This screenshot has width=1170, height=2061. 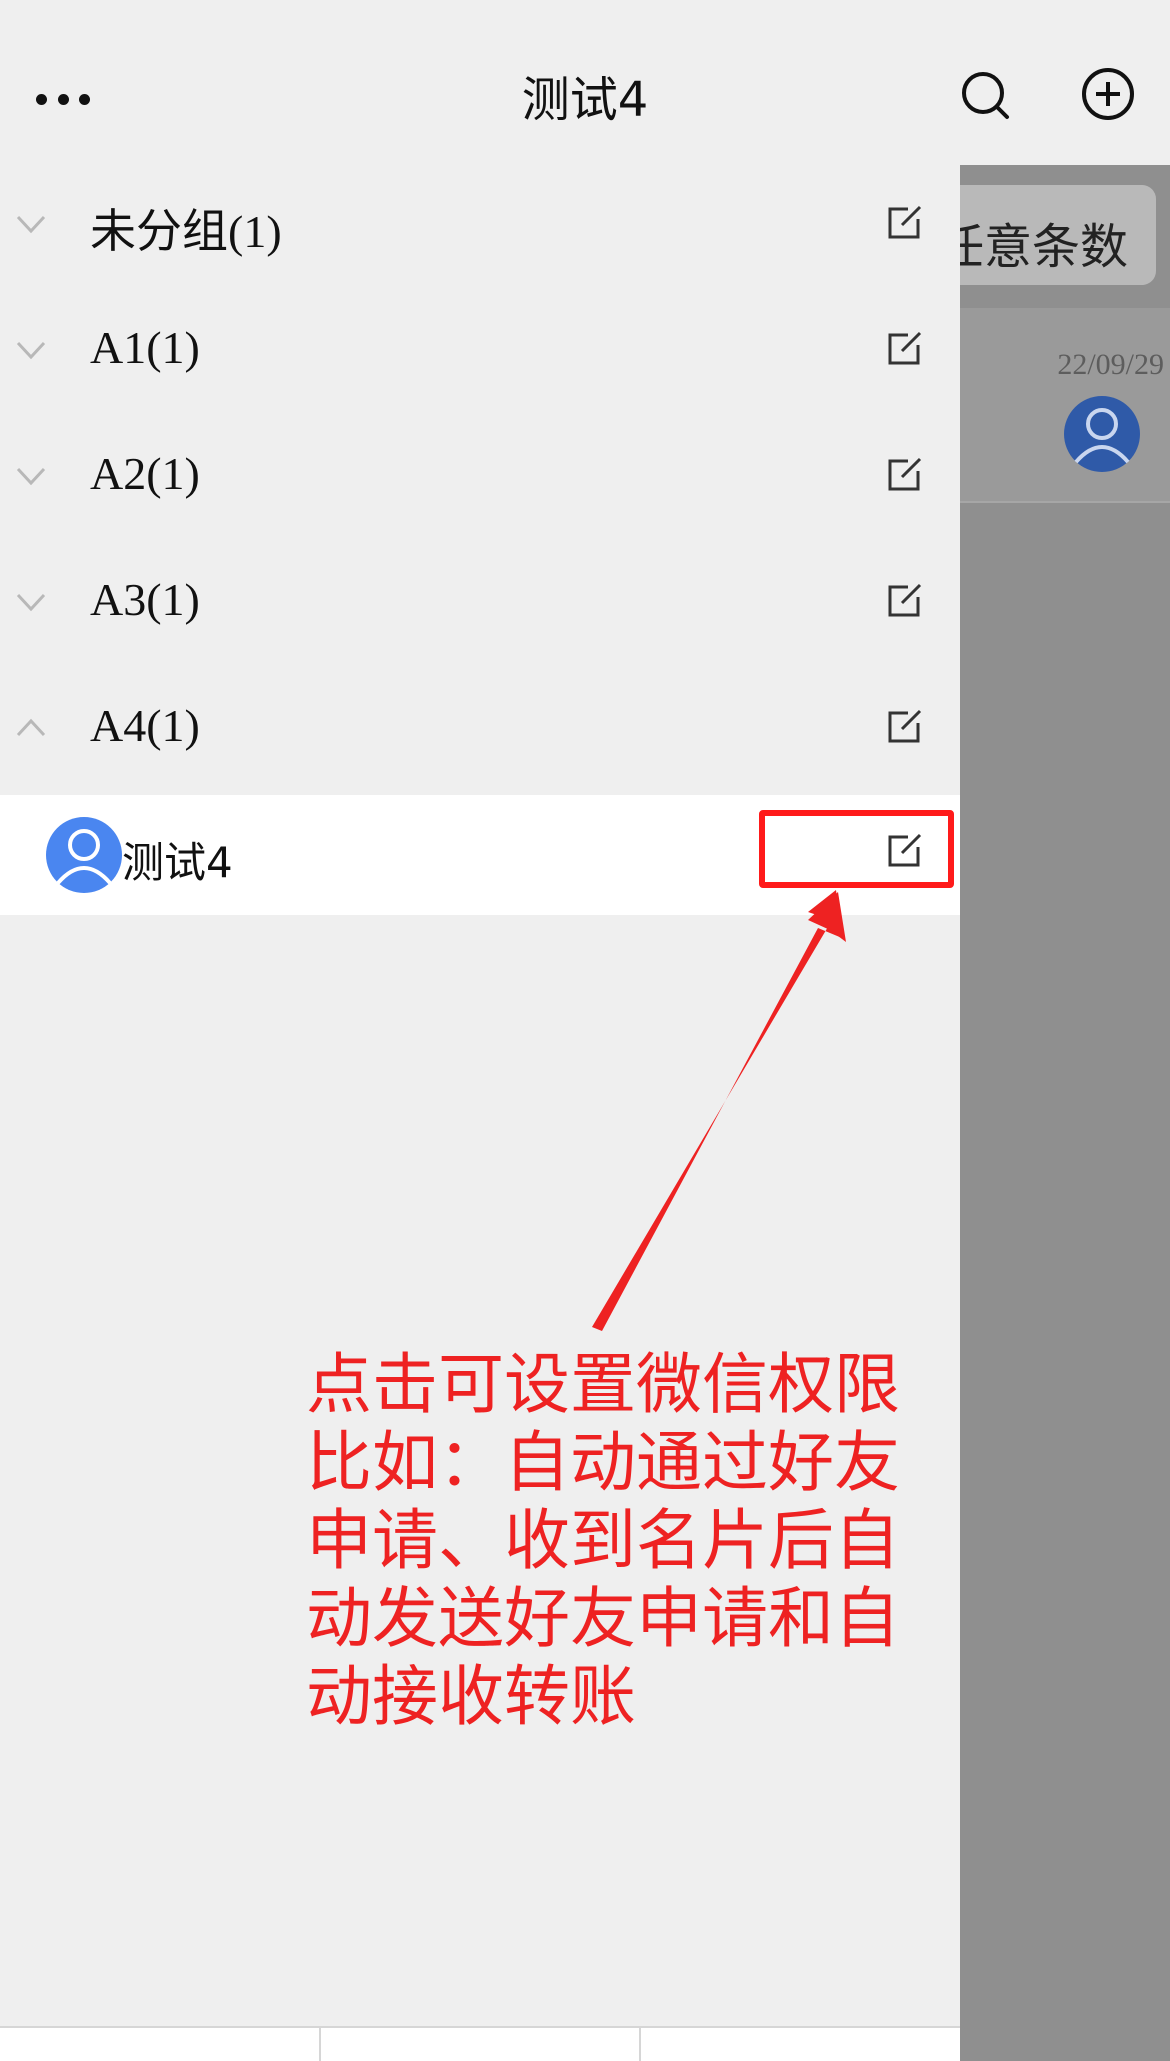 I want to click on background-list-row: 22/09/29, so click(x=1065, y=405).